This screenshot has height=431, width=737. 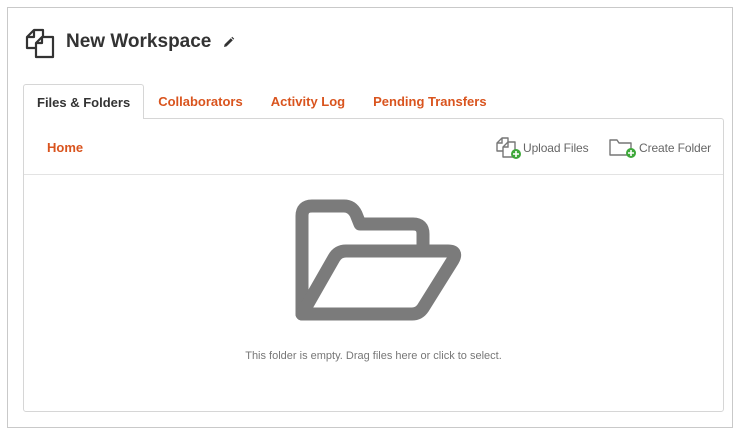 I want to click on open-folder-icon, so click(x=375, y=261).